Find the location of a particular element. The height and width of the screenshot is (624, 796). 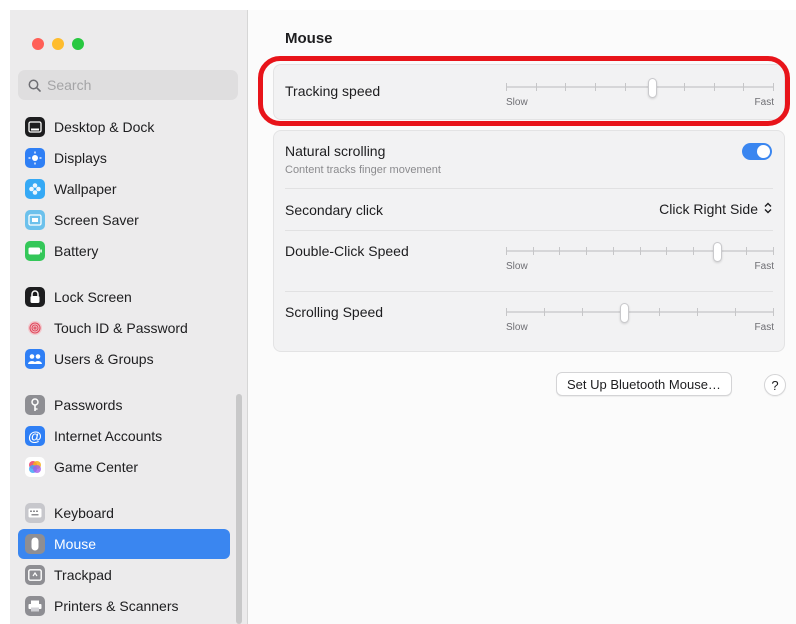

displays-icon is located at coordinates (35, 158).